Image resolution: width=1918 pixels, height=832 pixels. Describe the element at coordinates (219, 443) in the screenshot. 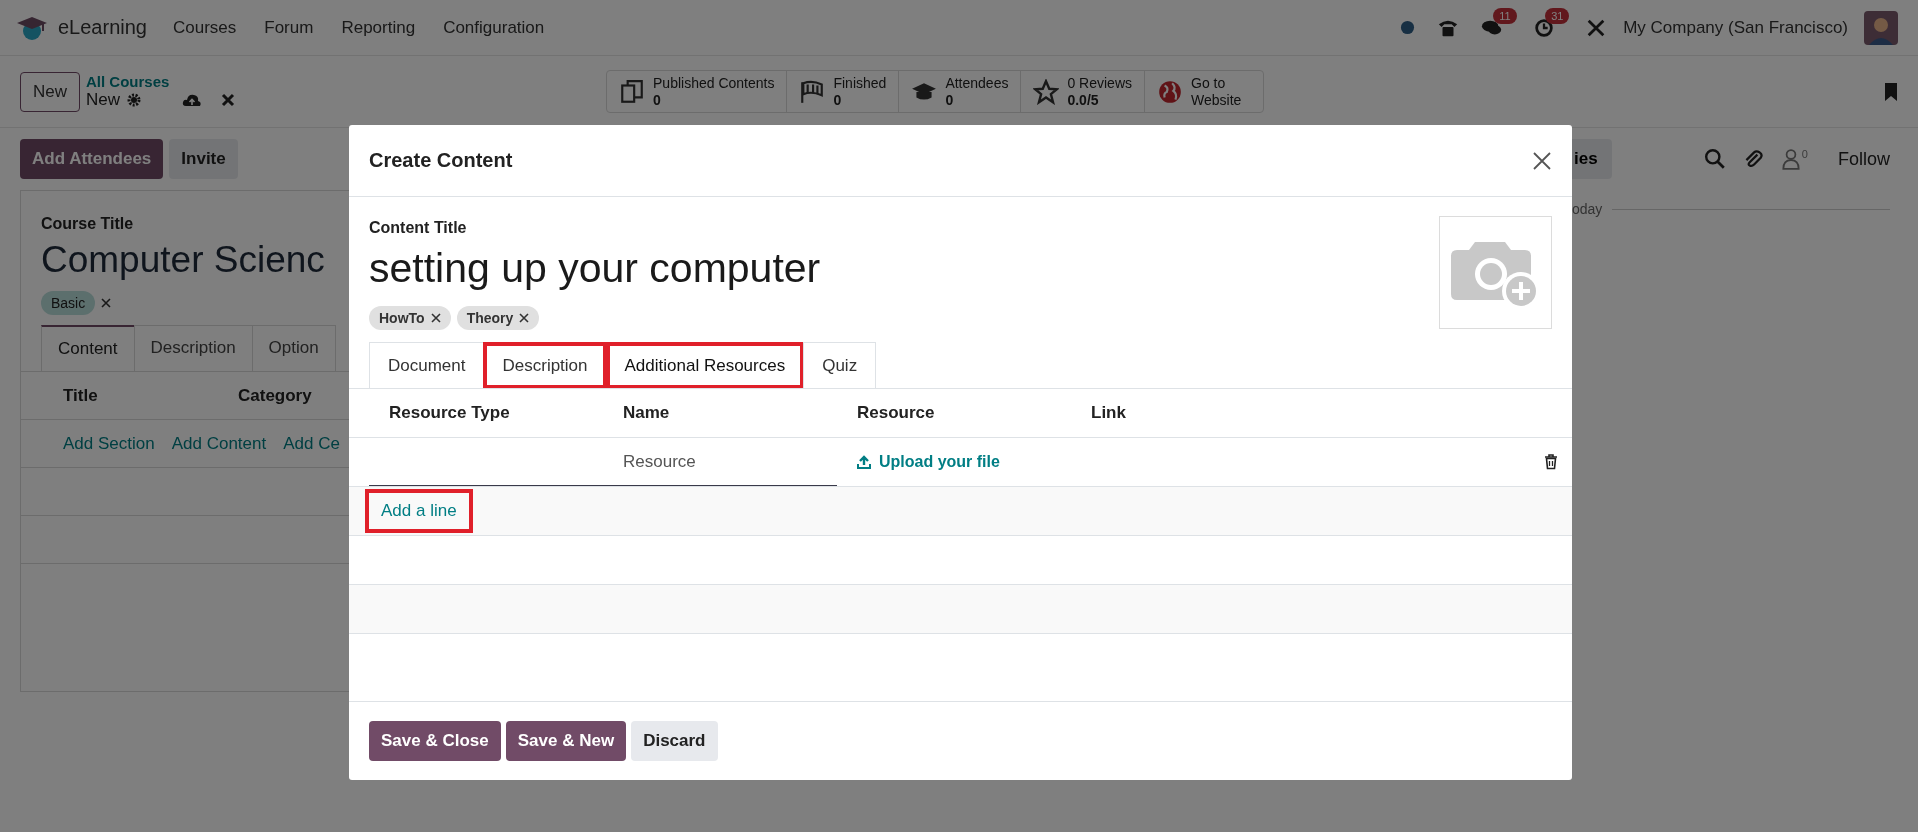

I see `add-link: Add Content` at that location.